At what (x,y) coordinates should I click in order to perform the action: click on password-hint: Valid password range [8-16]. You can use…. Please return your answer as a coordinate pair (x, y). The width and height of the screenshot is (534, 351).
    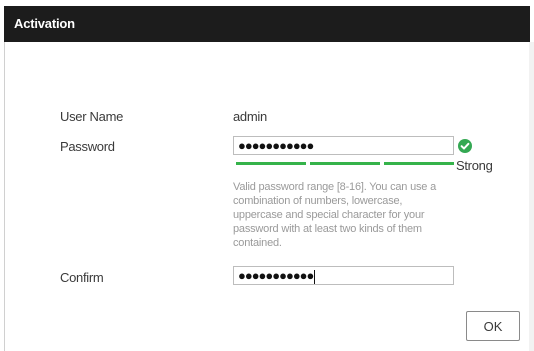
    Looking at the image, I should click on (334, 215).